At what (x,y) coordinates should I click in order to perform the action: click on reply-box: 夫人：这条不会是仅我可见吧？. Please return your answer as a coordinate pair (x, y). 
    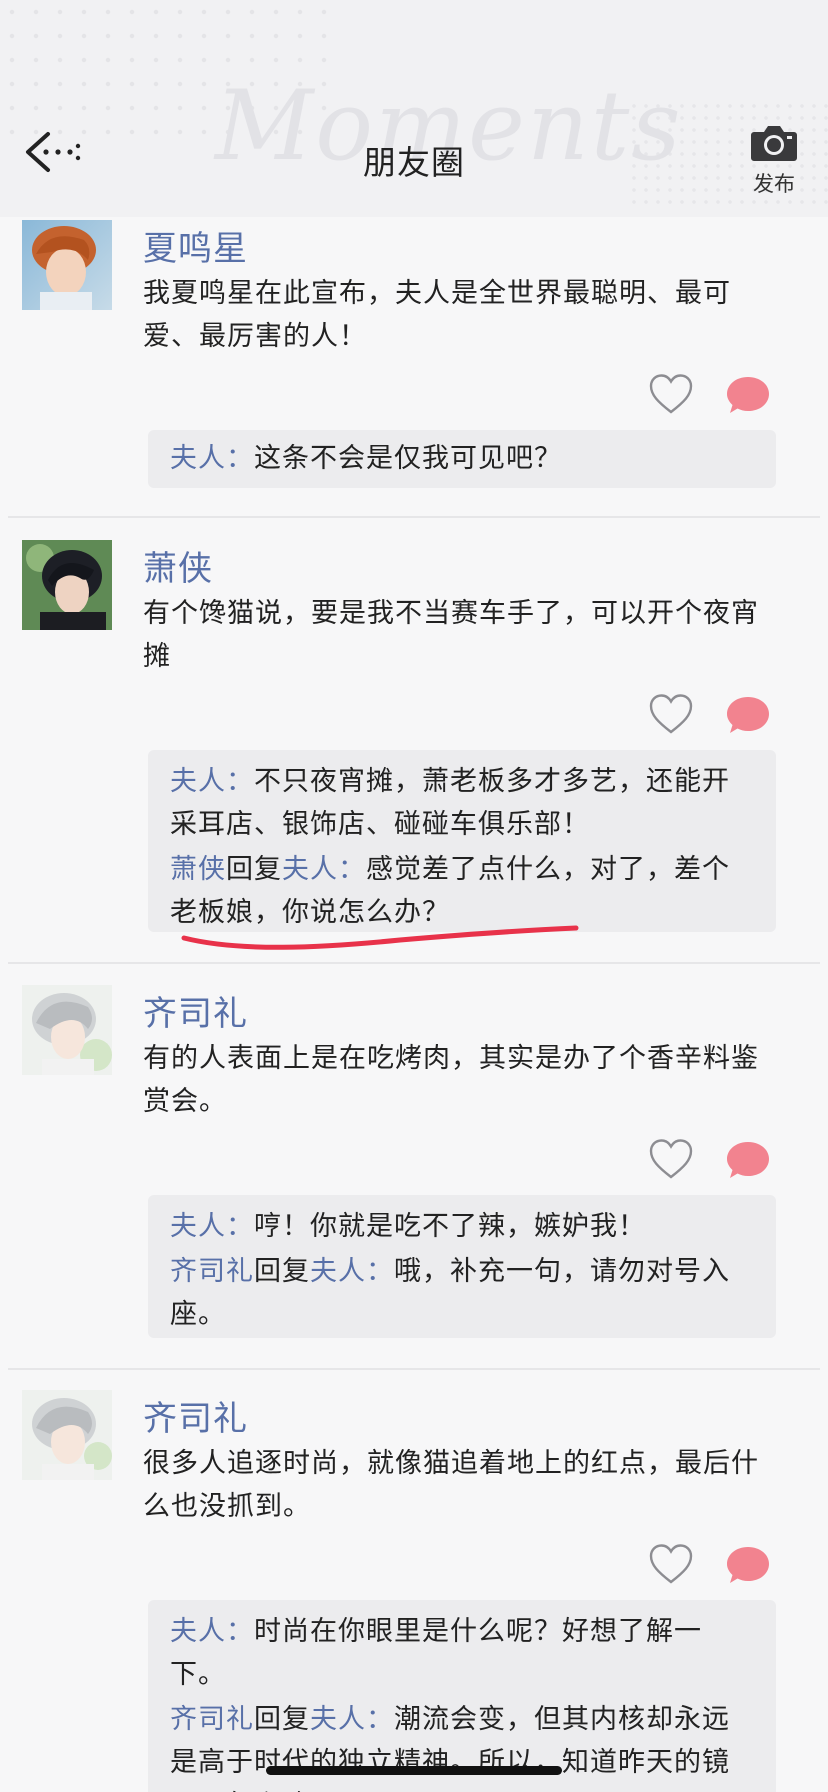
    Looking at the image, I should click on (462, 459).